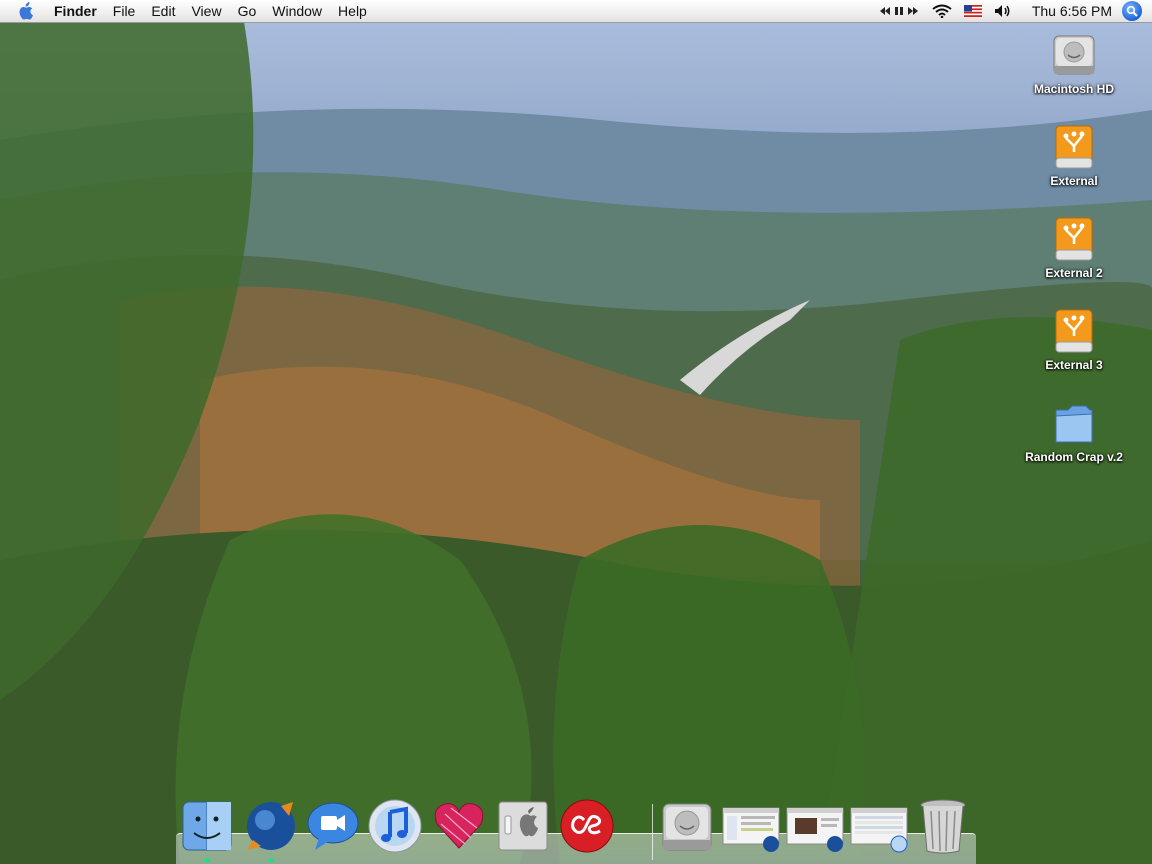 The image size is (1152, 864). I want to click on finder-icon, so click(207, 828).